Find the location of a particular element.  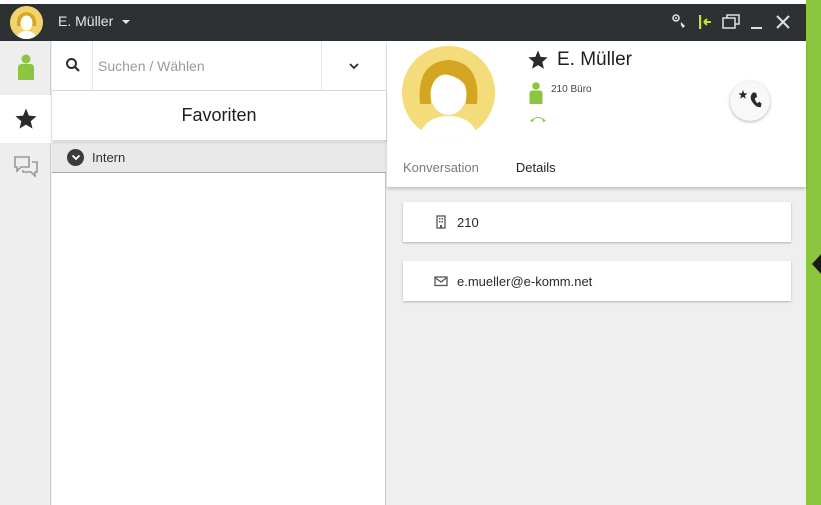

building-phone-icon is located at coordinates (441, 222).